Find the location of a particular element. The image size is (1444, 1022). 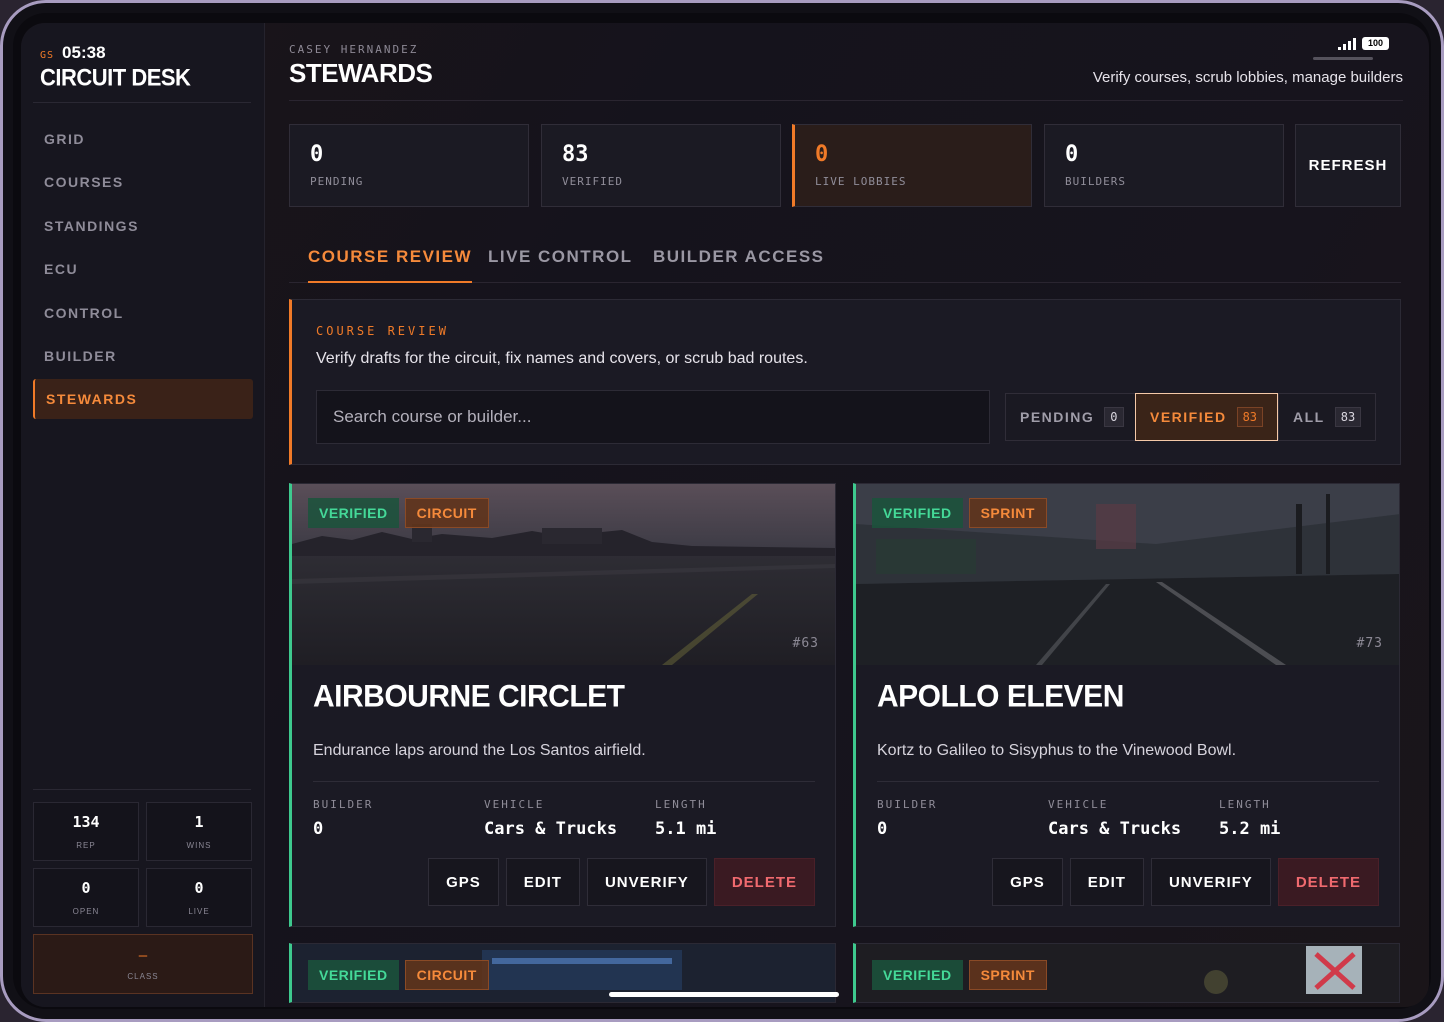

stat-live: 0 LIVE is located at coordinates (199, 897).